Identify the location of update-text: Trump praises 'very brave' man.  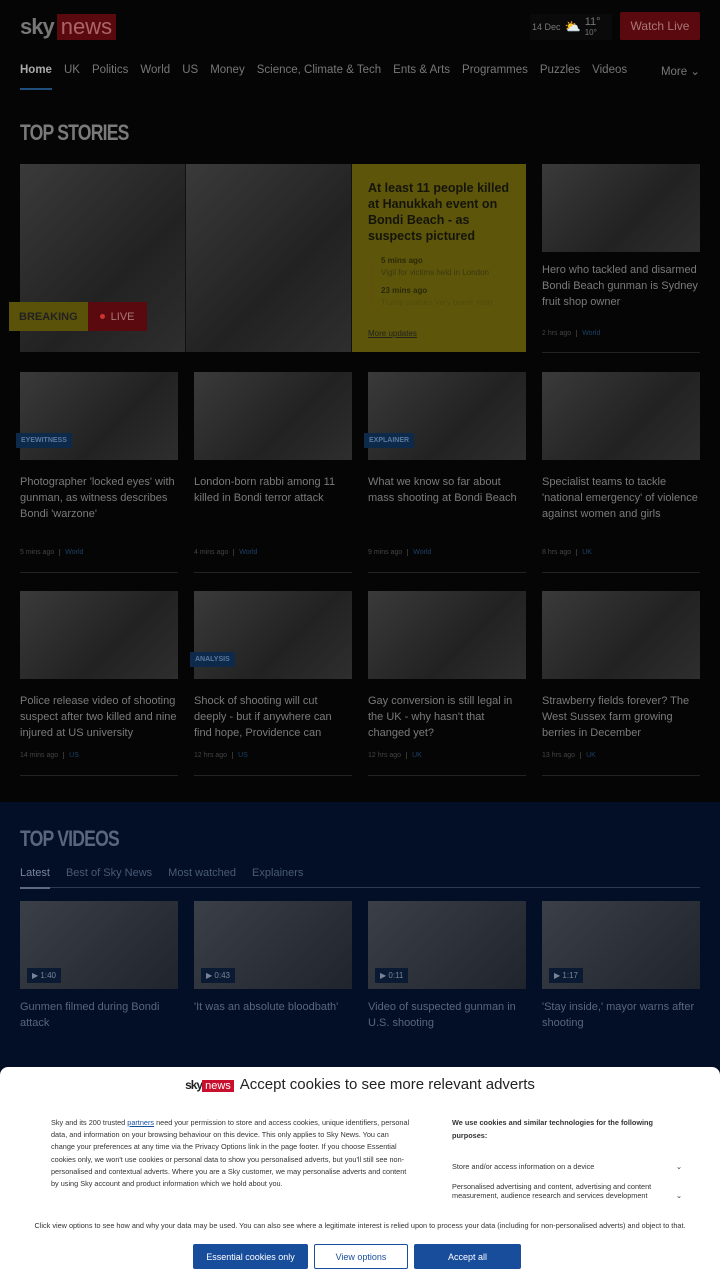
(445, 302).